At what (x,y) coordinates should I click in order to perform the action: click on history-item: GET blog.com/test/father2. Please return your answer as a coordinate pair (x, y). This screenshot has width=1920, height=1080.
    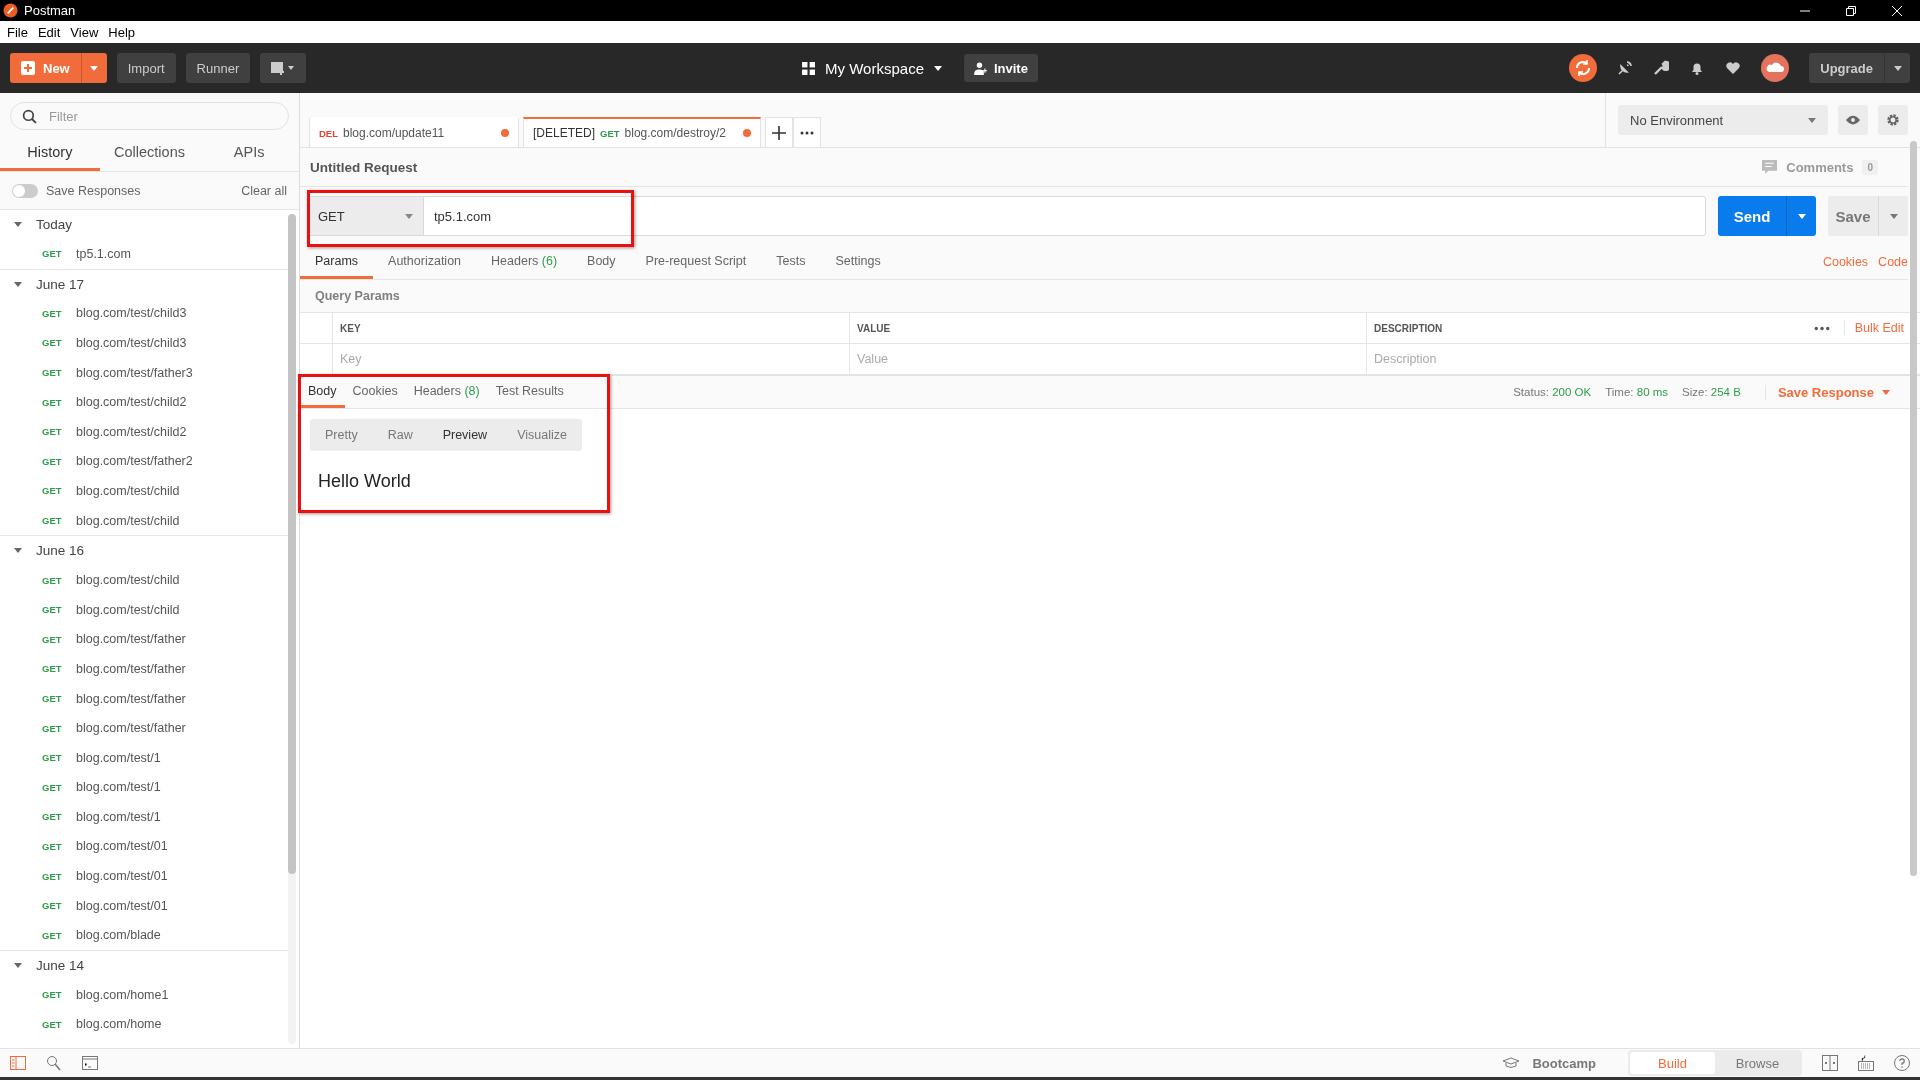
    Looking at the image, I should click on (144, 461).